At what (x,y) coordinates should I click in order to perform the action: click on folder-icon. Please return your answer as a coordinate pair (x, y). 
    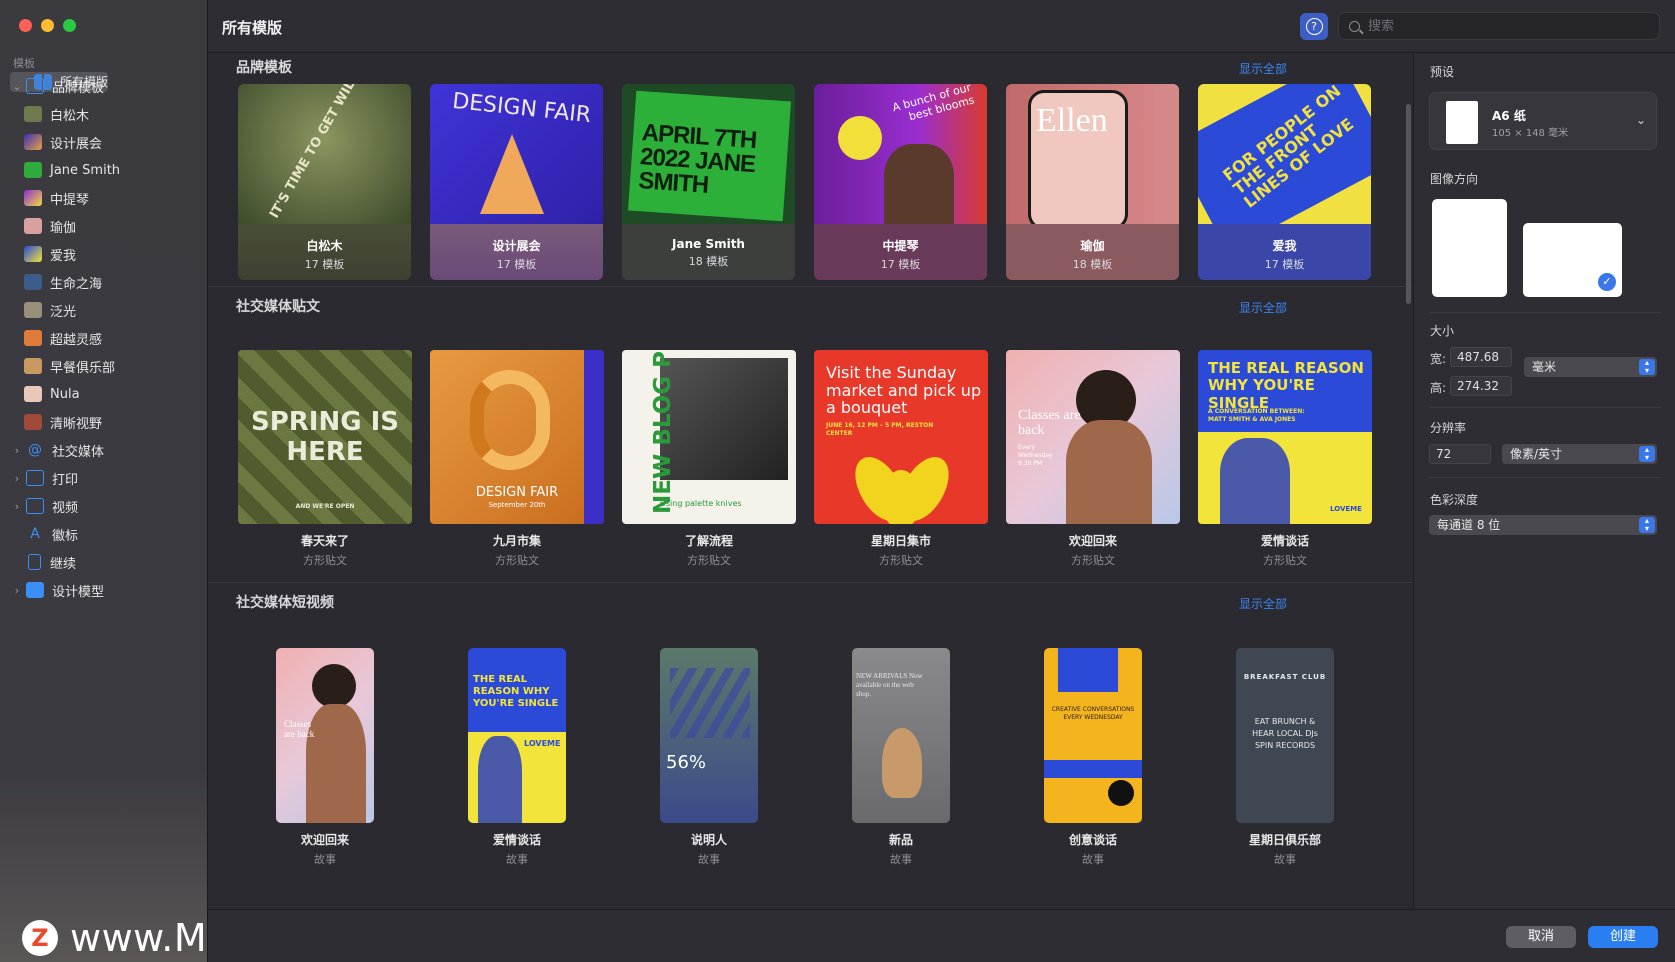
    Looking at the image, I should click on (35, 86).